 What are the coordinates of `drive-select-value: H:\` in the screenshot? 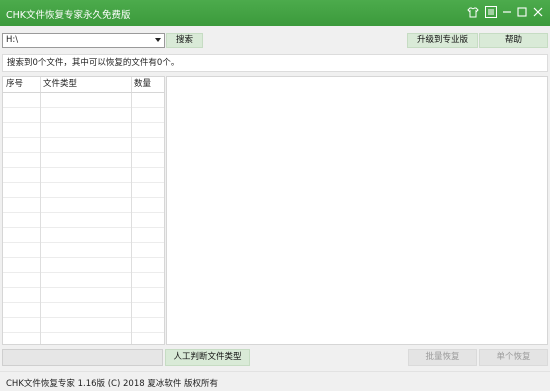 It's located at (12, 40).